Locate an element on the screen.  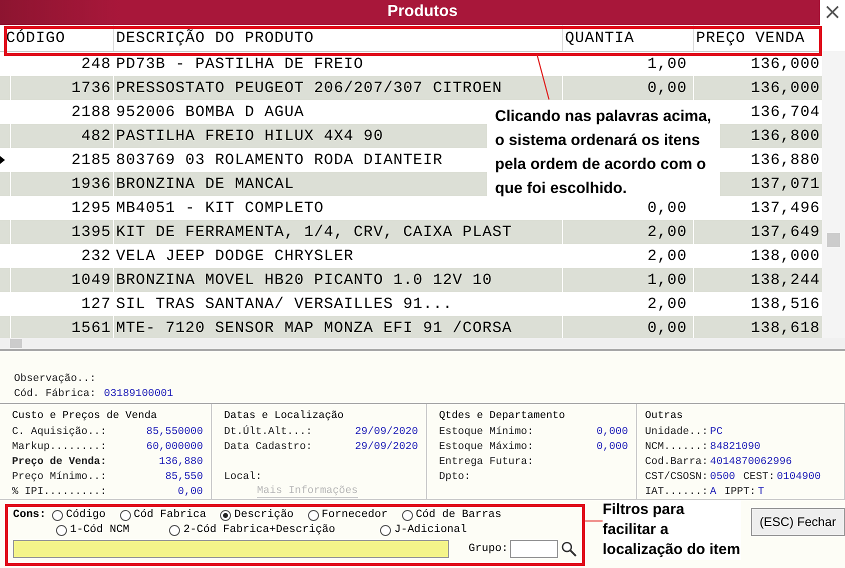
table-cell: 1395 is located at coordinates (61, 232).